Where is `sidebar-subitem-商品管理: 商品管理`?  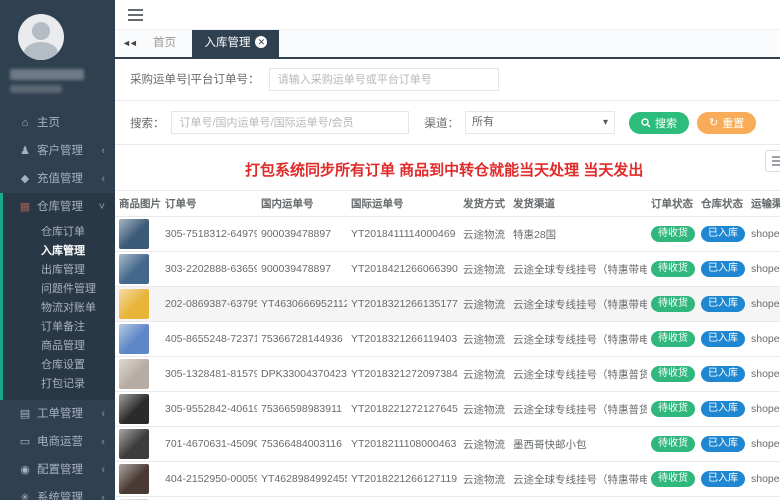 sidebar-subitem-商品管理: 商品管理 is located at coordinates (59, 346).